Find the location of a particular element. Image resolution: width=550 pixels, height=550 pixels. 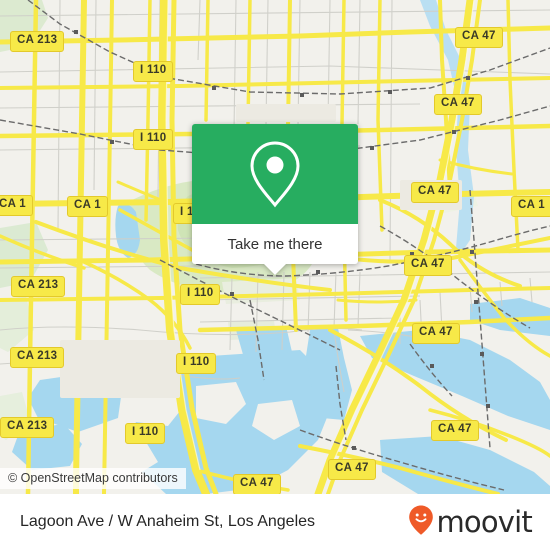

location-pin-icon is located at coordinates (275, 174).